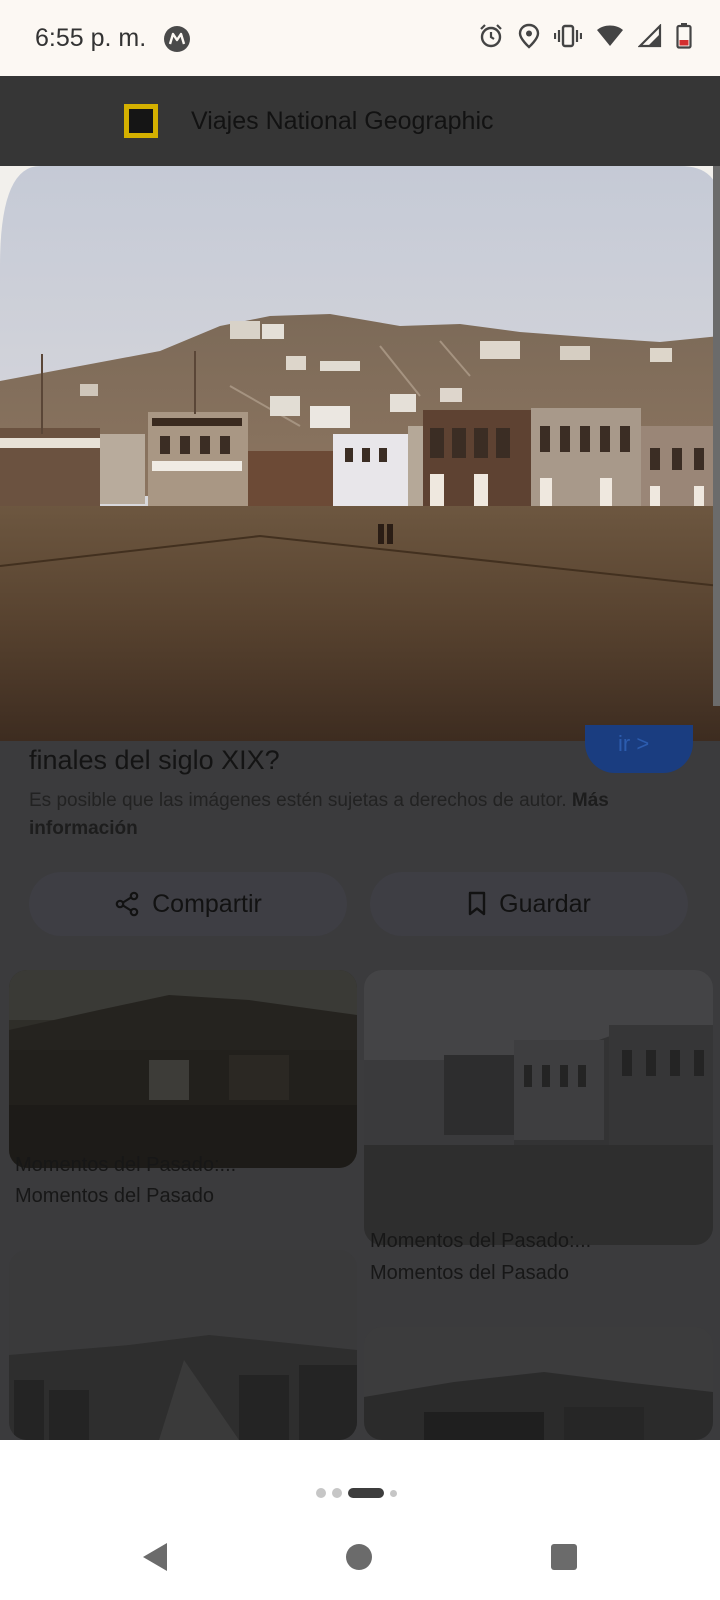 The width and height of the screenshot is (720, 1600). What do you see at coordinates (684, 38) in the screenshot?
I see `battery-icon` at bounding box center [684, 38].